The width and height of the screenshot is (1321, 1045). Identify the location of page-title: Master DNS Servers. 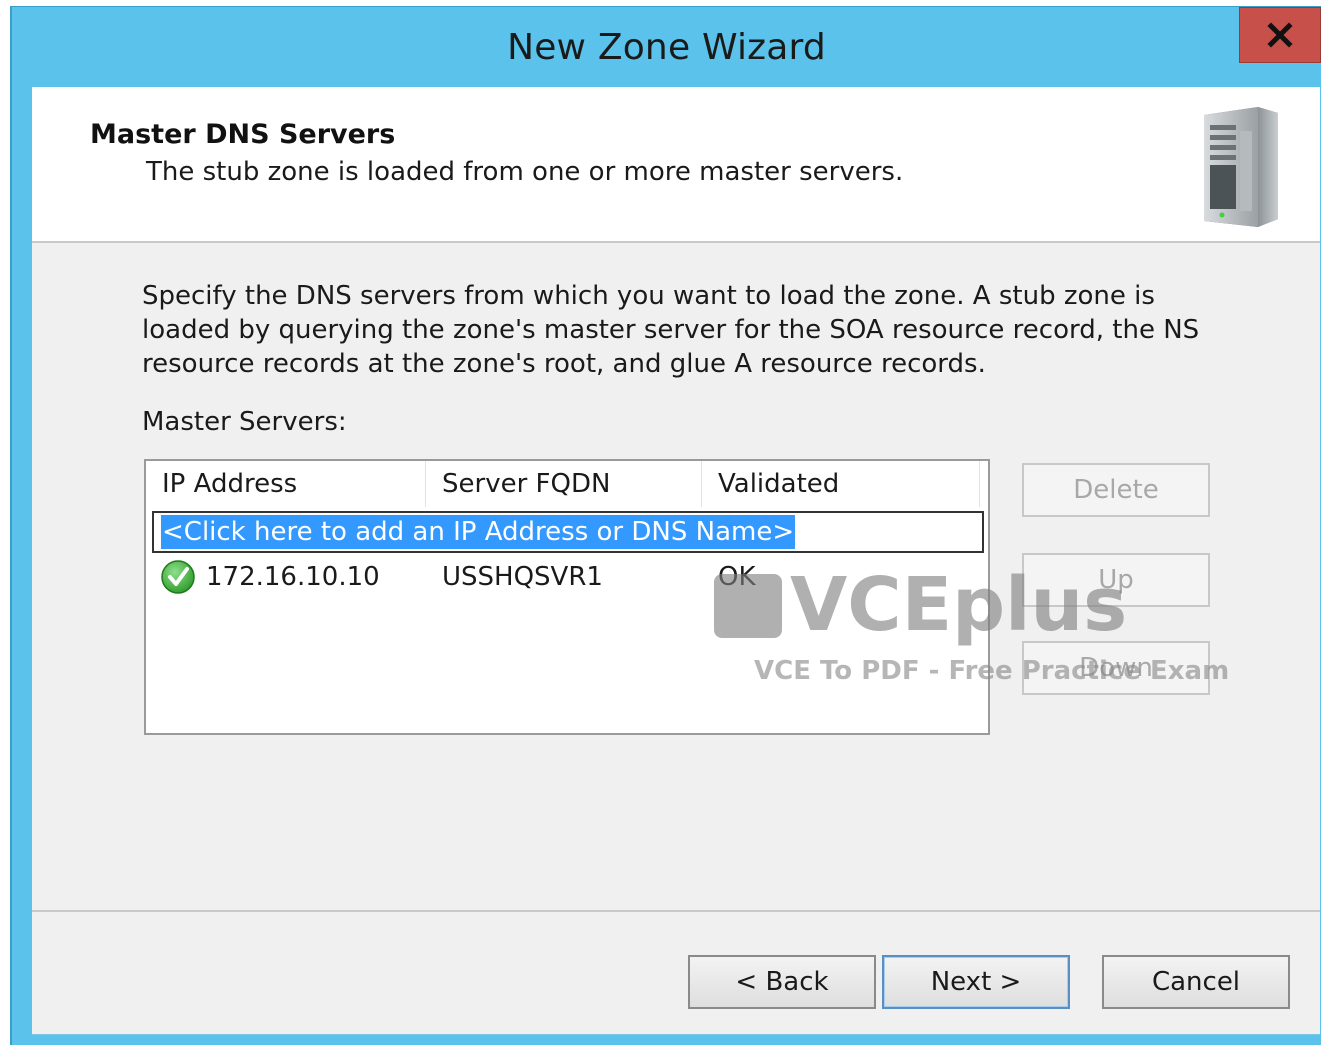
(243, 134).